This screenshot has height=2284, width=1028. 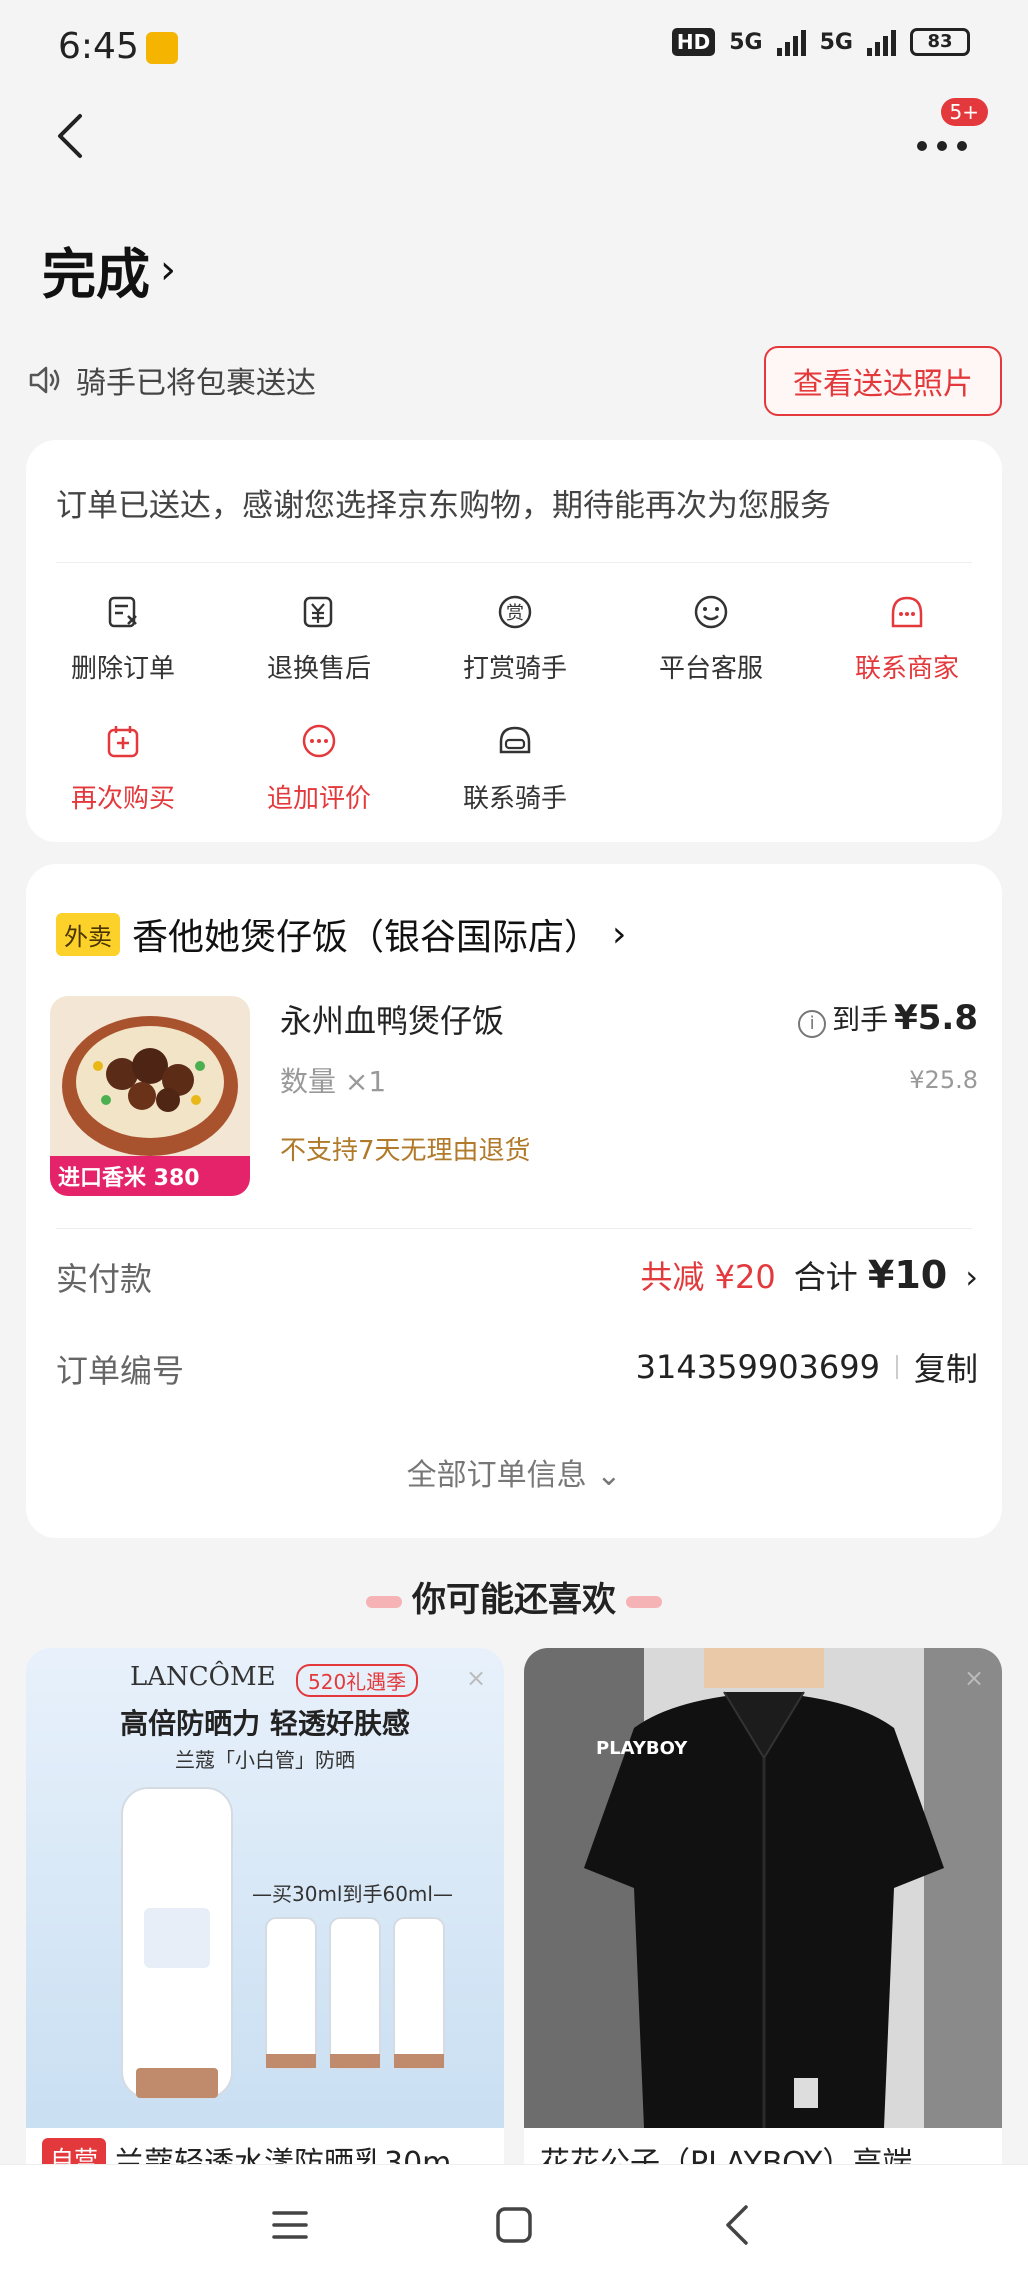 What do you see at coordinates (763, 1888) in the screenshot?
I see `shirt-ad-image` at bounding box center [763, 1888].